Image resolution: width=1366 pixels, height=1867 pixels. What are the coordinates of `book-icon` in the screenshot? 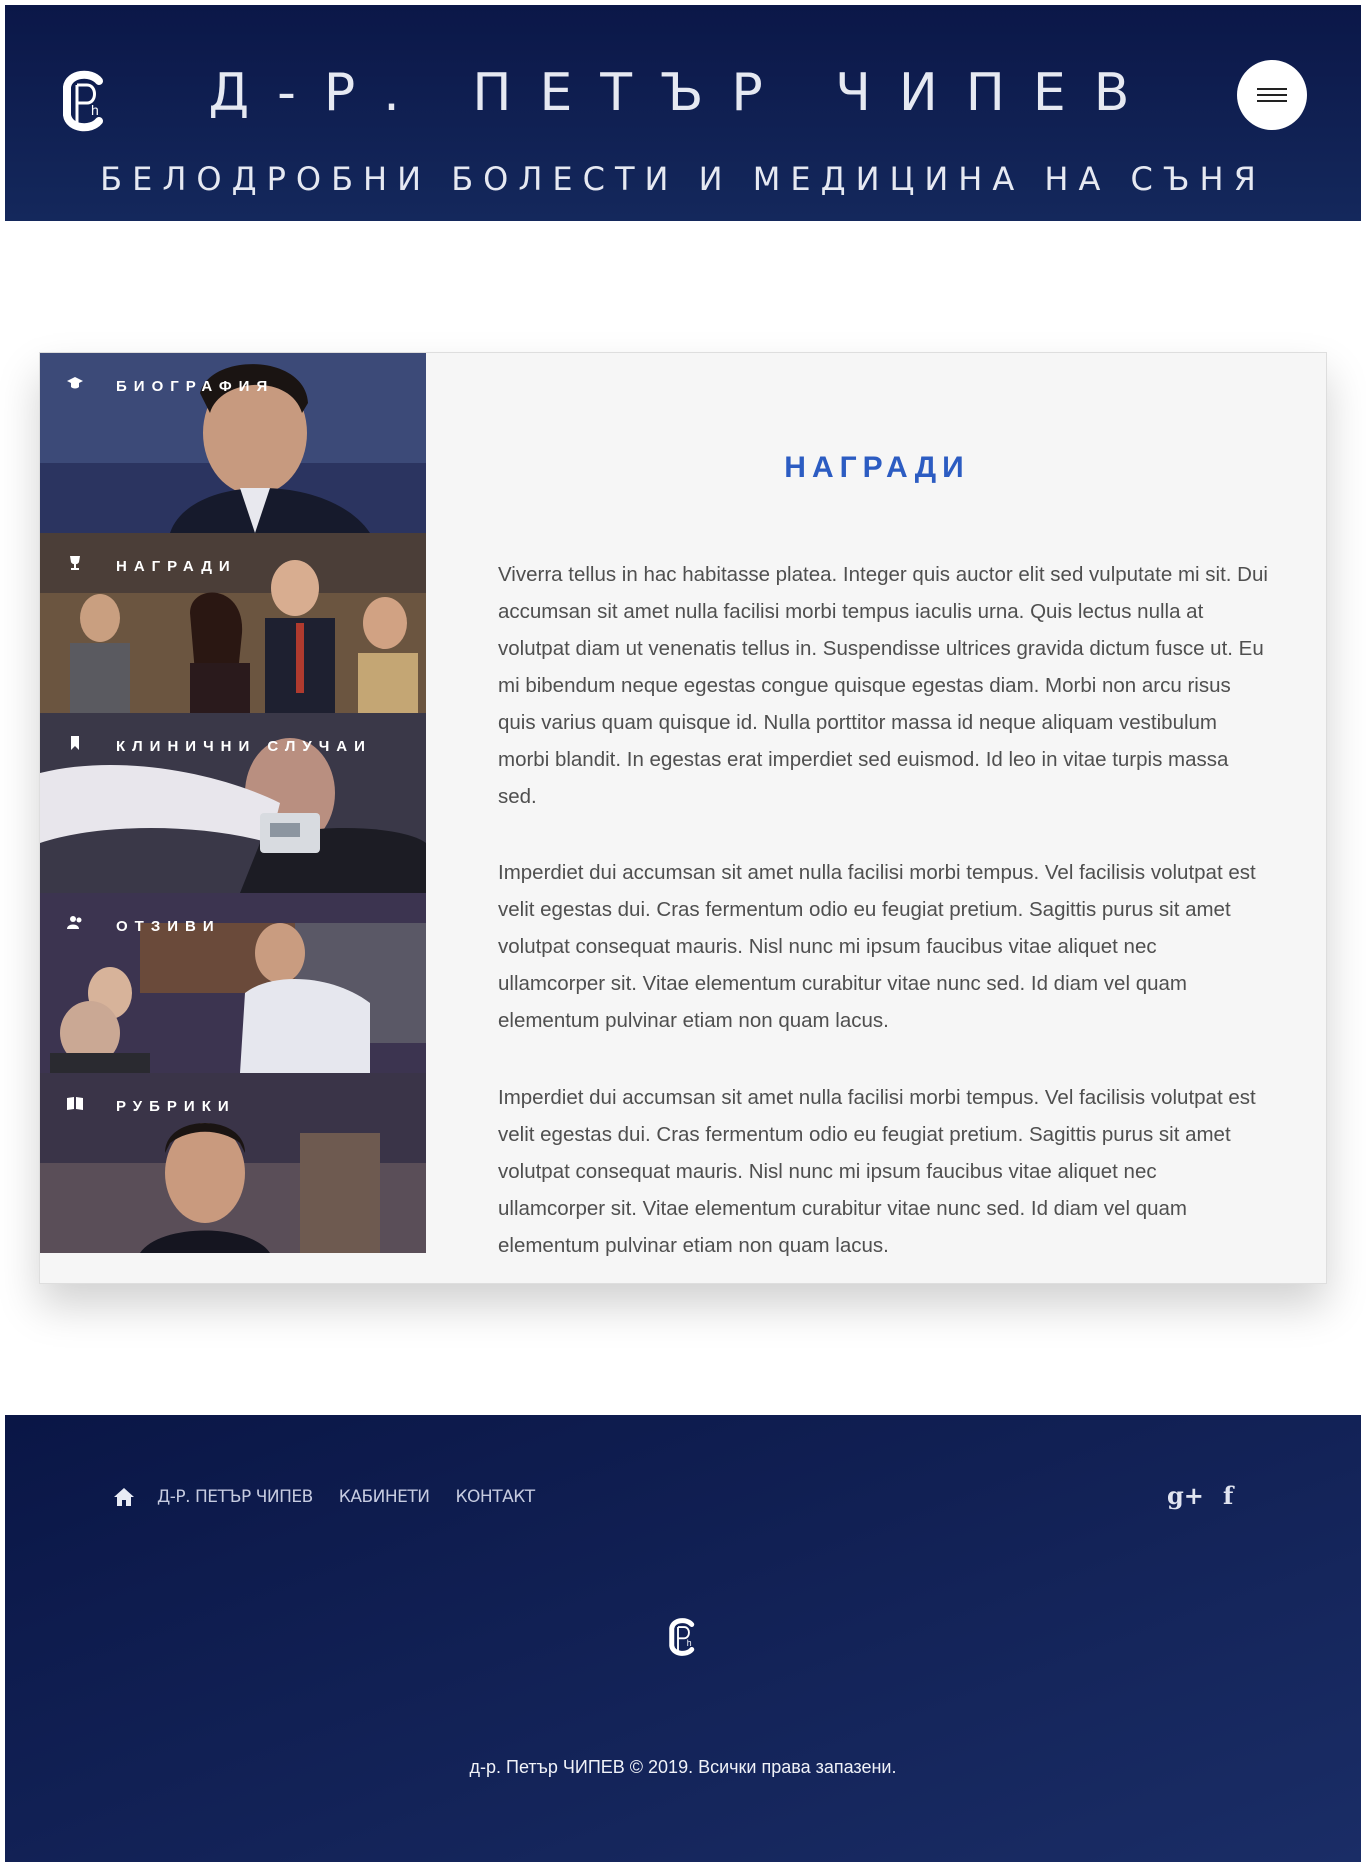 It's located at (75, 1103).